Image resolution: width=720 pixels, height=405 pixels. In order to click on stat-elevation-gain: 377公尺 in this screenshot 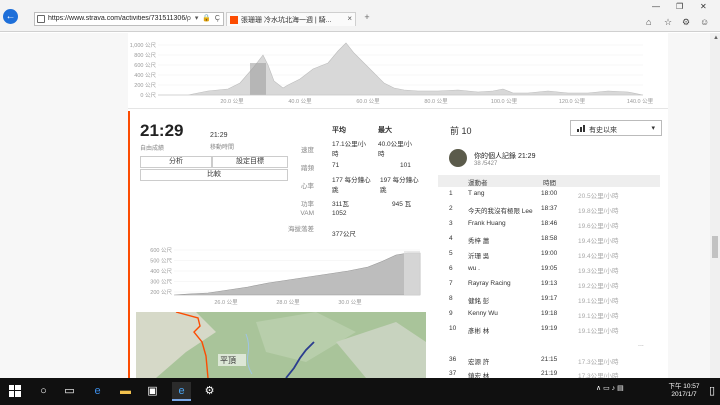, I will do `click(344, 234)`.